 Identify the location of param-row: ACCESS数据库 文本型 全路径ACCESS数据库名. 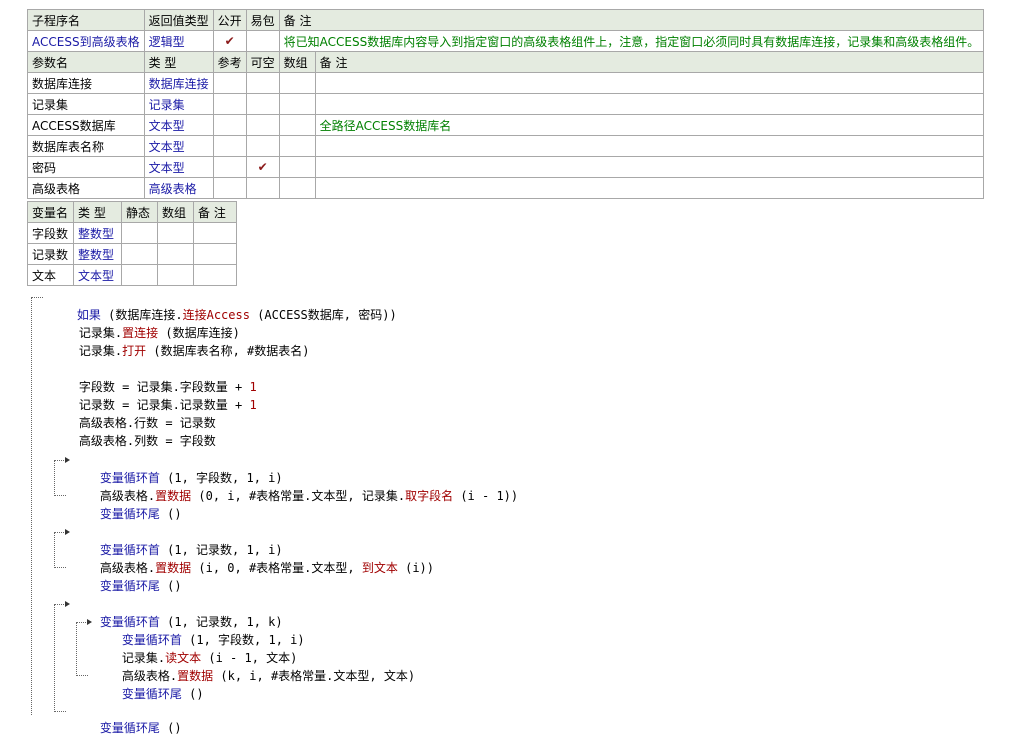
(506, 125).